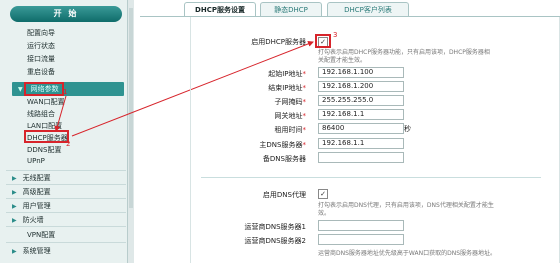  What do you see at coordinates (31, 178) in the screenshot?
I see `sidebar-section-wireless: ▶ 无线配置` at bounding box center [31, 178].